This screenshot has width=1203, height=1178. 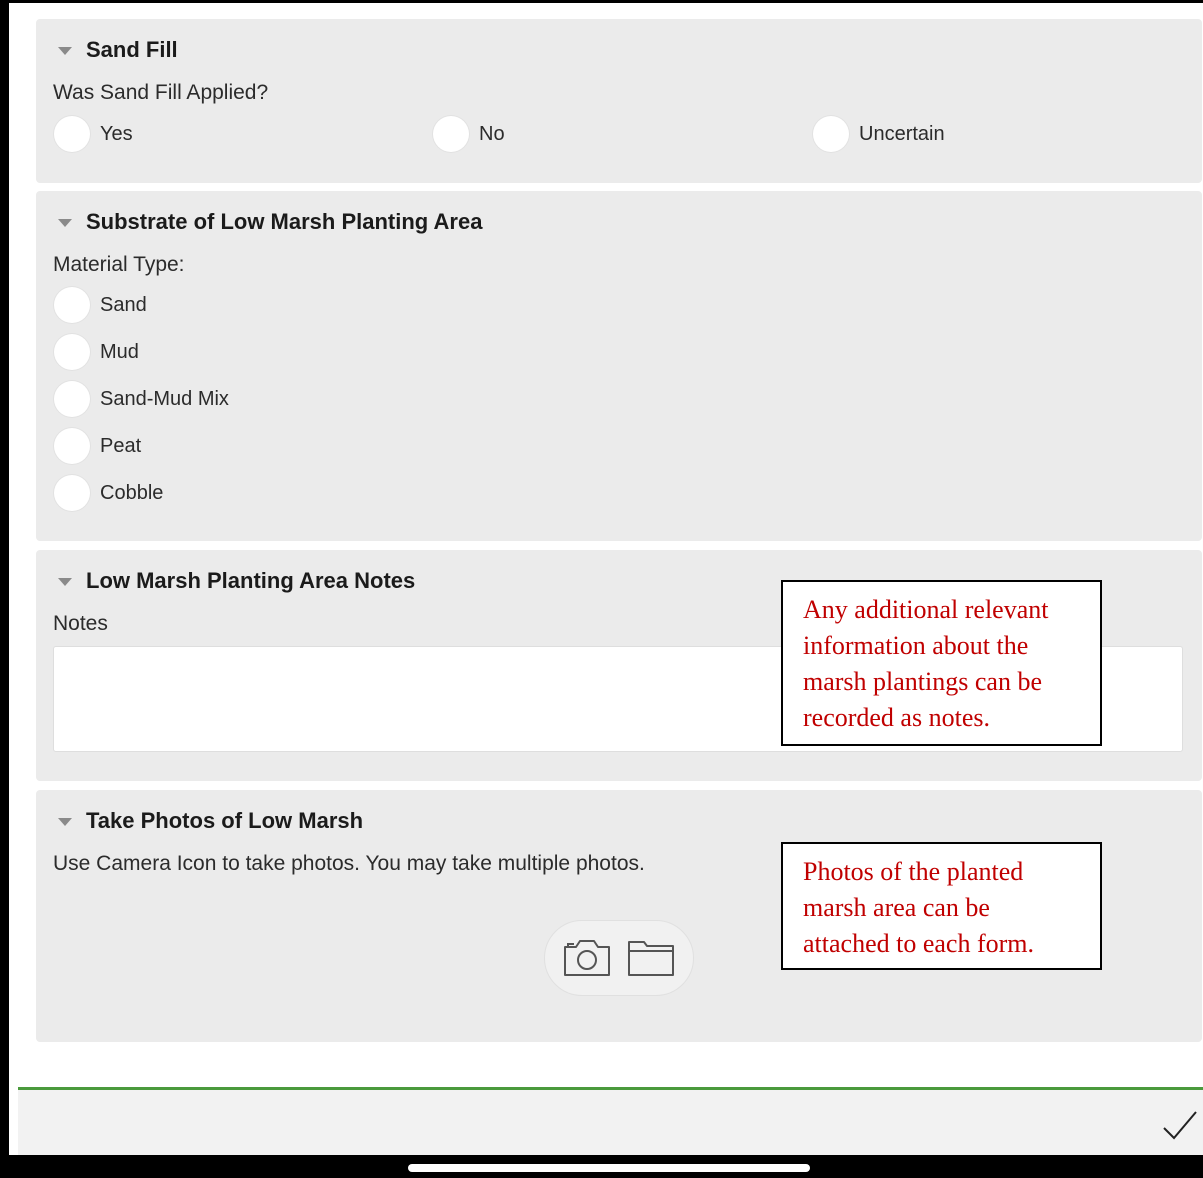 What do you see at coordinates (97, 446) in the screenshot?
I see `radio-option-peat: Peat` at bounding box center [97, 446].